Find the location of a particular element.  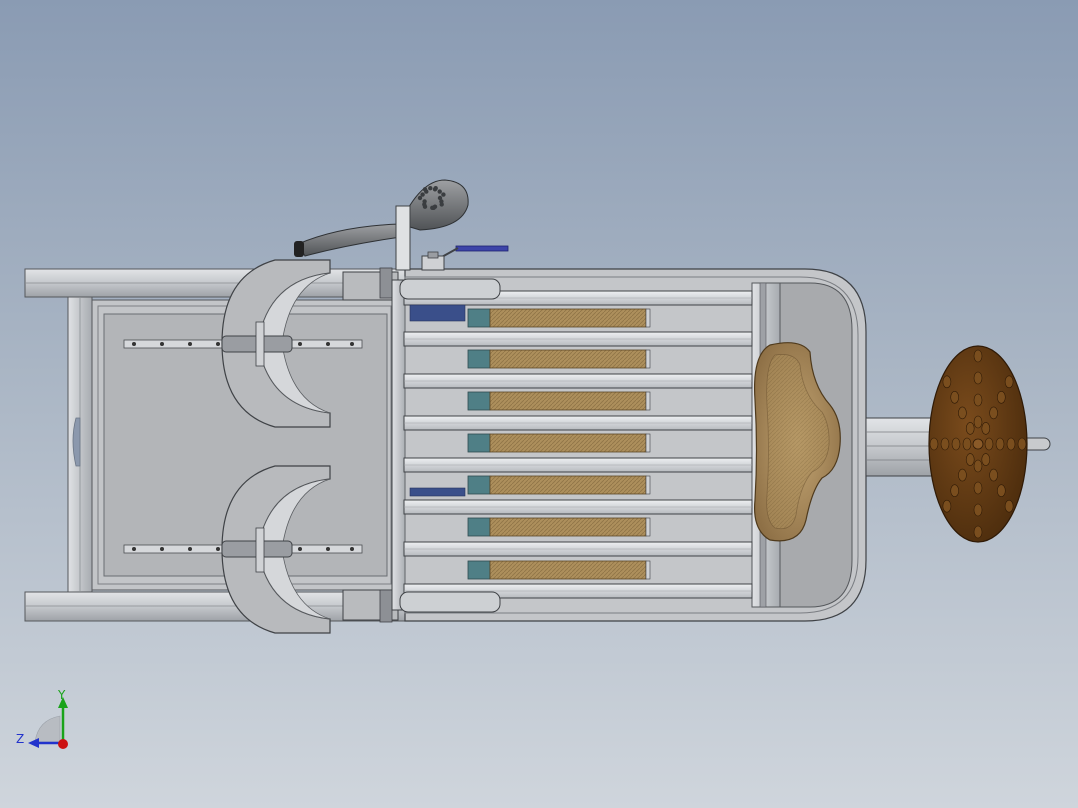

orientation-triad is located at coordinates (48, 723).